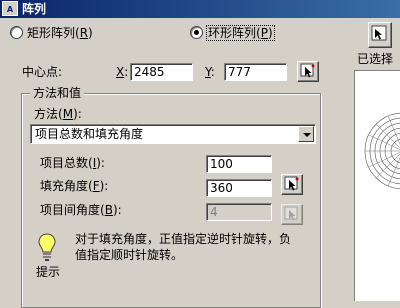 The width and height of the screenshot is (400, 308). I want to click on pick-center-point-button, so click(308, 71).